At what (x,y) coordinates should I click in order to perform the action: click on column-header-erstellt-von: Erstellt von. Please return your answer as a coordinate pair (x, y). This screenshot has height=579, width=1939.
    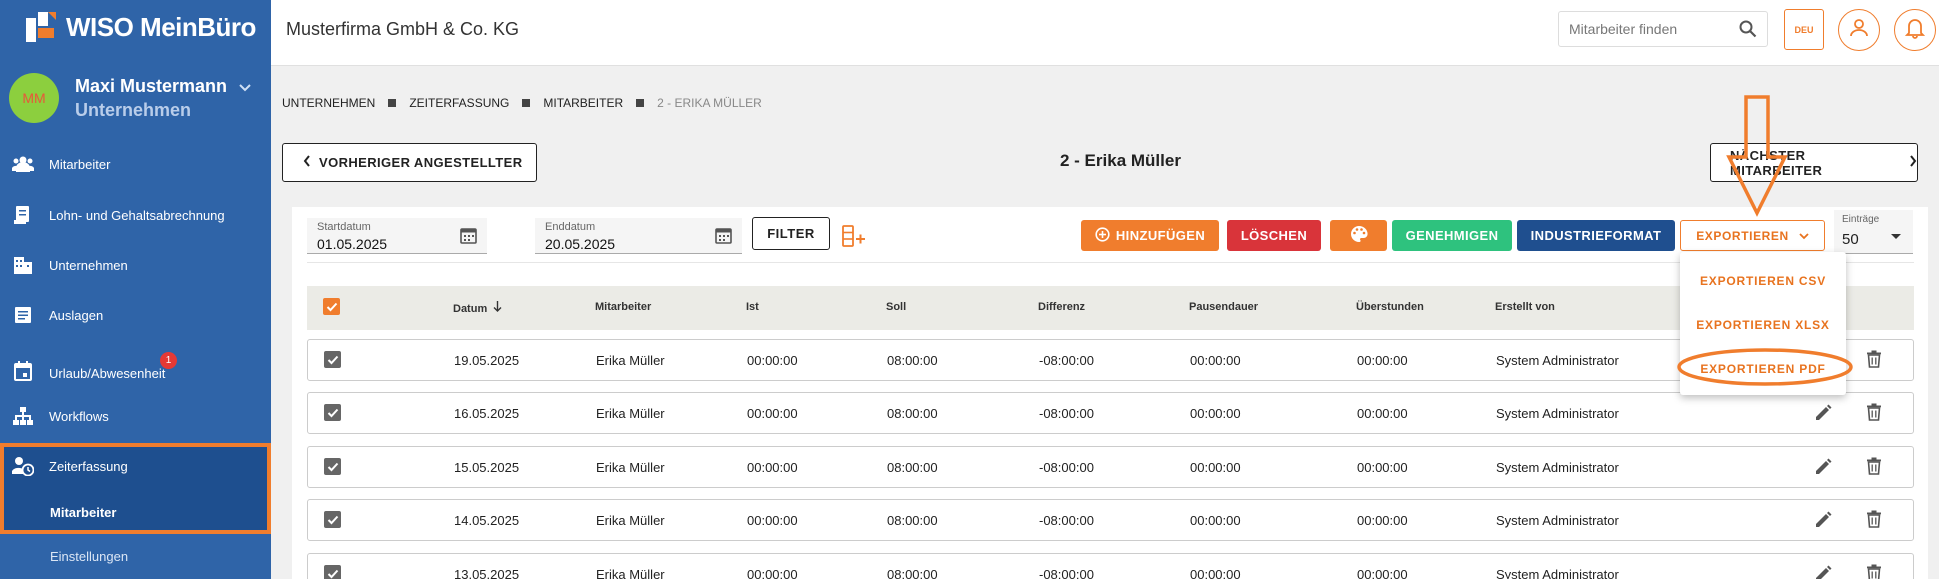
    Looking at the image, I should click on (1525, 307).